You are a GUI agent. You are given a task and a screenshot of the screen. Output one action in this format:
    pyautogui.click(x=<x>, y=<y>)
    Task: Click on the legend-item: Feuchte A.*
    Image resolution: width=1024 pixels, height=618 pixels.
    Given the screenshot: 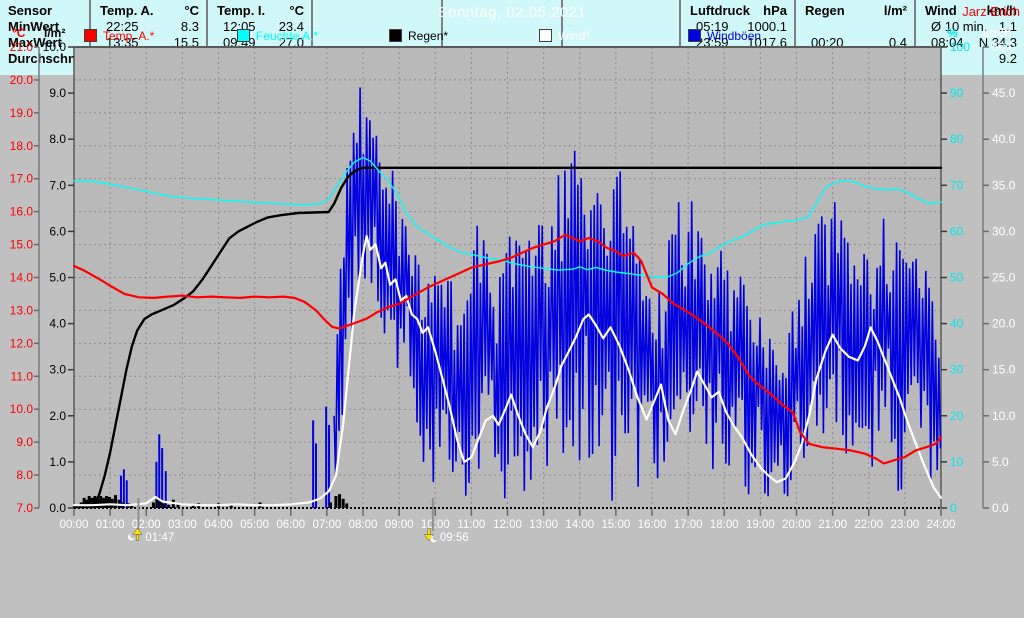 What is the action you would take?
    pyautogui.click(x=278, y=35)
    